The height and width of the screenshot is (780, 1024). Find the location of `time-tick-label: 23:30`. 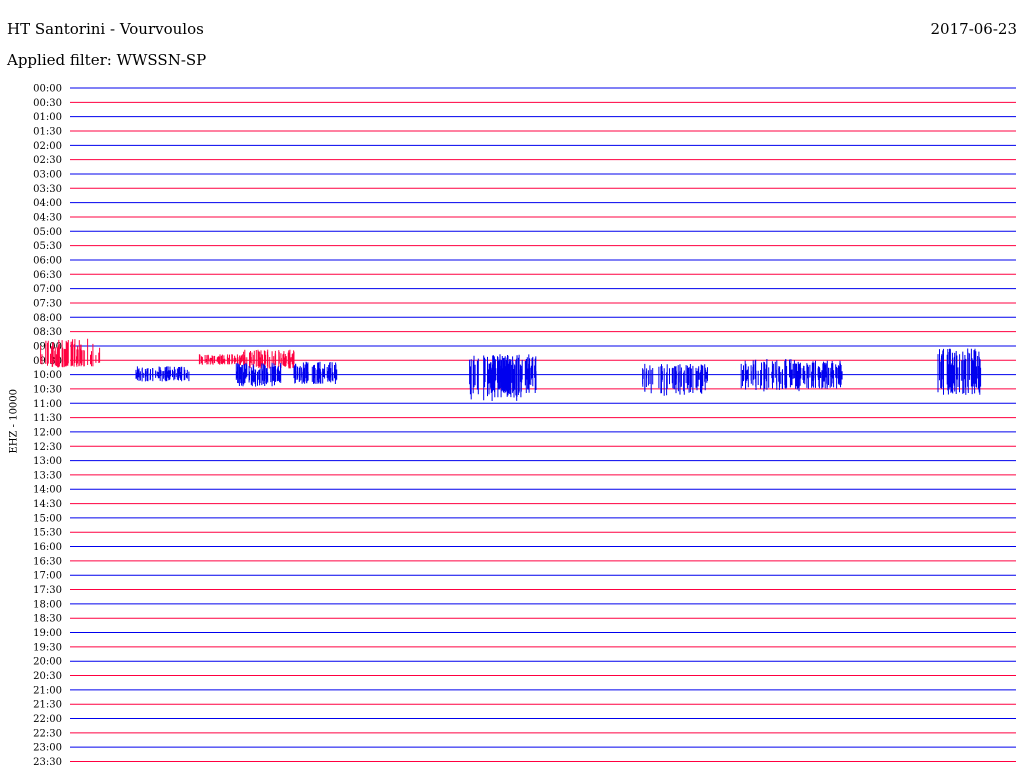

time-tick-label: 23:30 is located at coordinates (47, 762).